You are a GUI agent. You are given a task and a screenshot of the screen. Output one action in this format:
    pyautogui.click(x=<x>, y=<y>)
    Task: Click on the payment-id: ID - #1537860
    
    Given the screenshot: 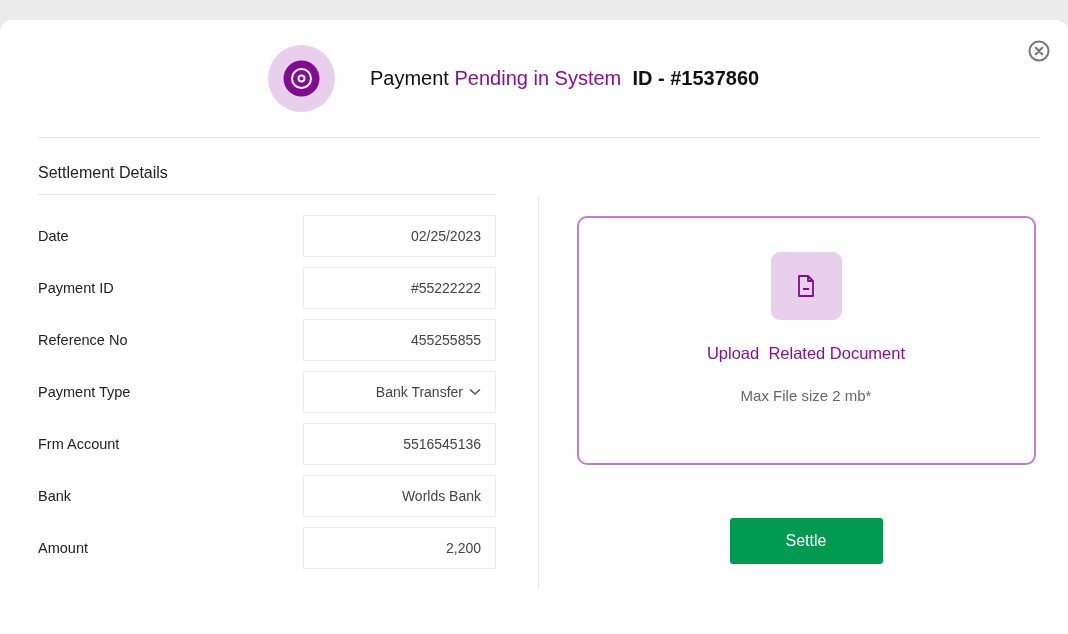 What is the action you would take?
    pyautogui.click(x=695, y=78)
    